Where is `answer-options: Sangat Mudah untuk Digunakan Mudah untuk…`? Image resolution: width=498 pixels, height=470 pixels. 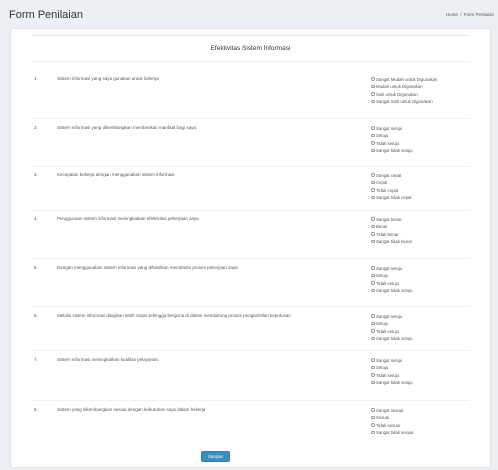 answer-options: Sangat Mudah untuk Digunakan Mudah untuk… is located at coordinates (404, 90).